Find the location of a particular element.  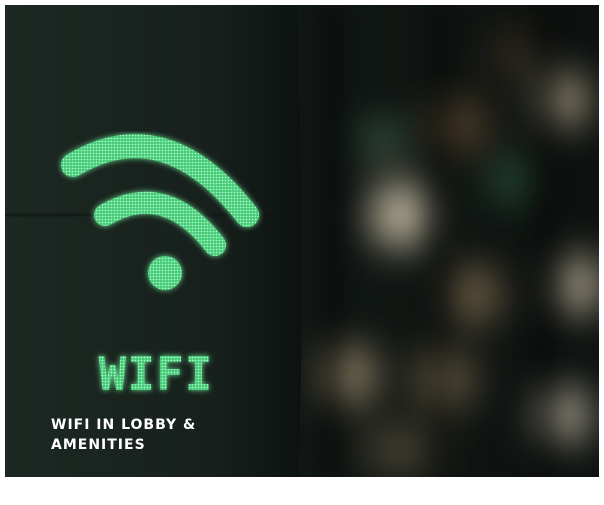

sign-text: WIFI is located at coordinates (156, 374).